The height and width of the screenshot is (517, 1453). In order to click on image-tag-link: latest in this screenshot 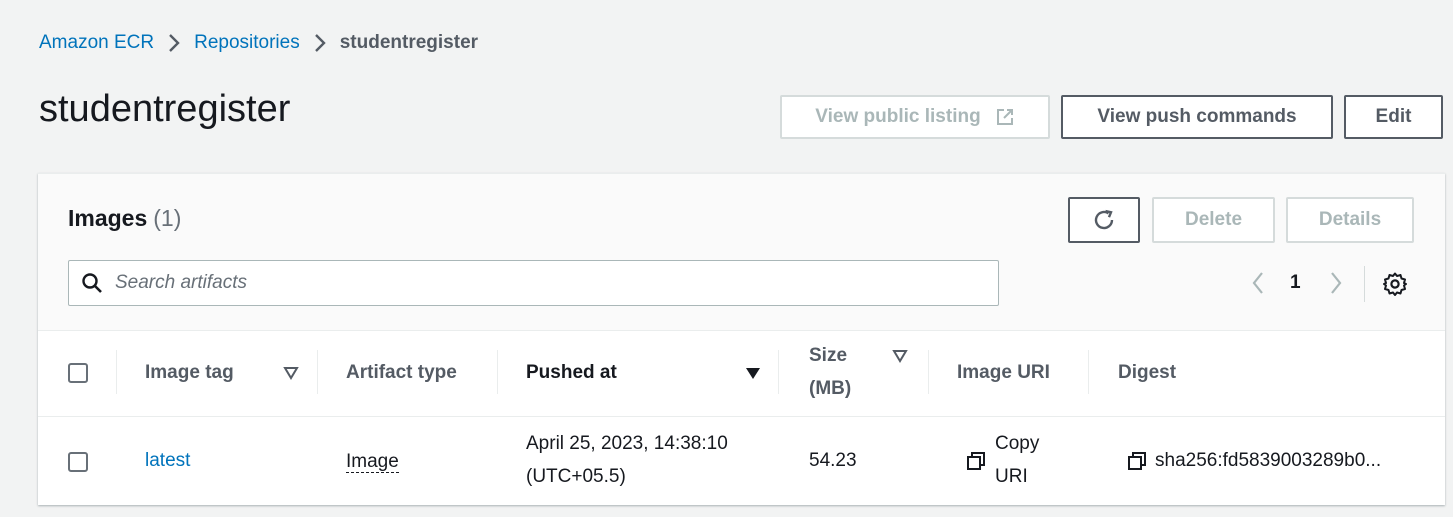, I will do `click(167, 461)`.